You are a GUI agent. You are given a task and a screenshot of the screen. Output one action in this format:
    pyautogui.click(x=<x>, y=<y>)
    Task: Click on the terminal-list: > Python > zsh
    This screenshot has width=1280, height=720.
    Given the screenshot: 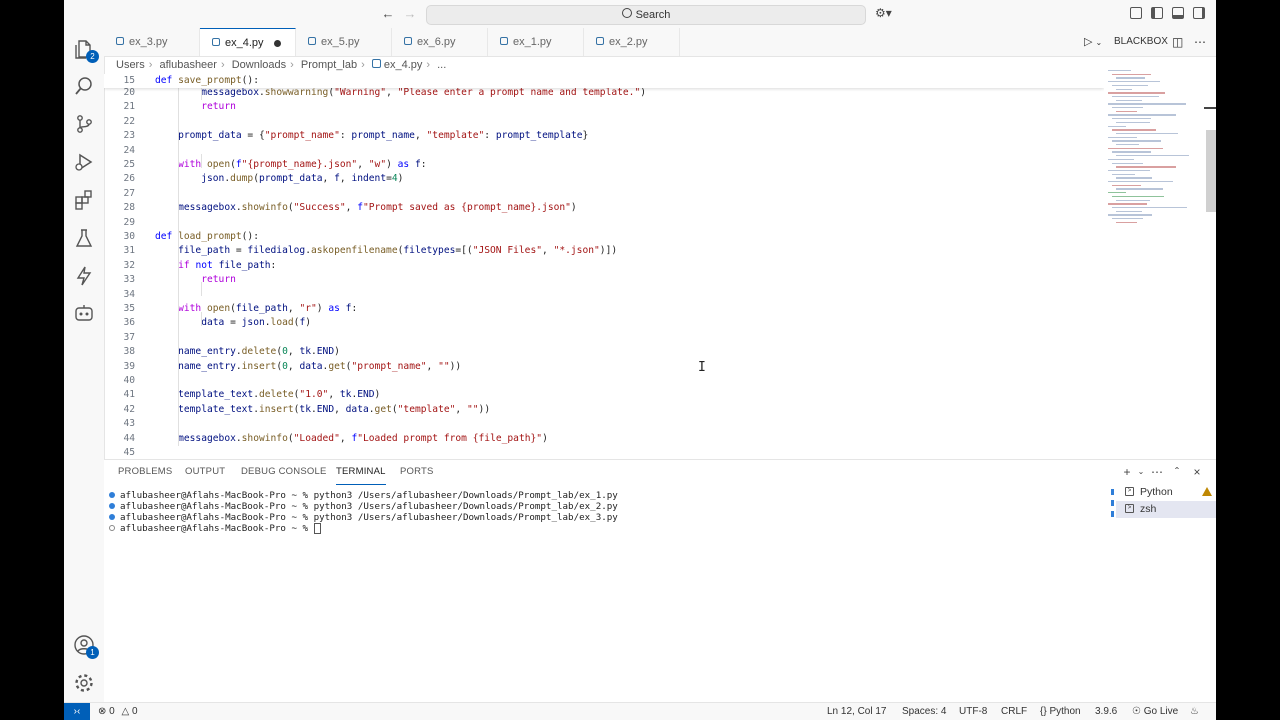 What is the action you would take?
    pyautogui.click(x=1166, y=501)
    